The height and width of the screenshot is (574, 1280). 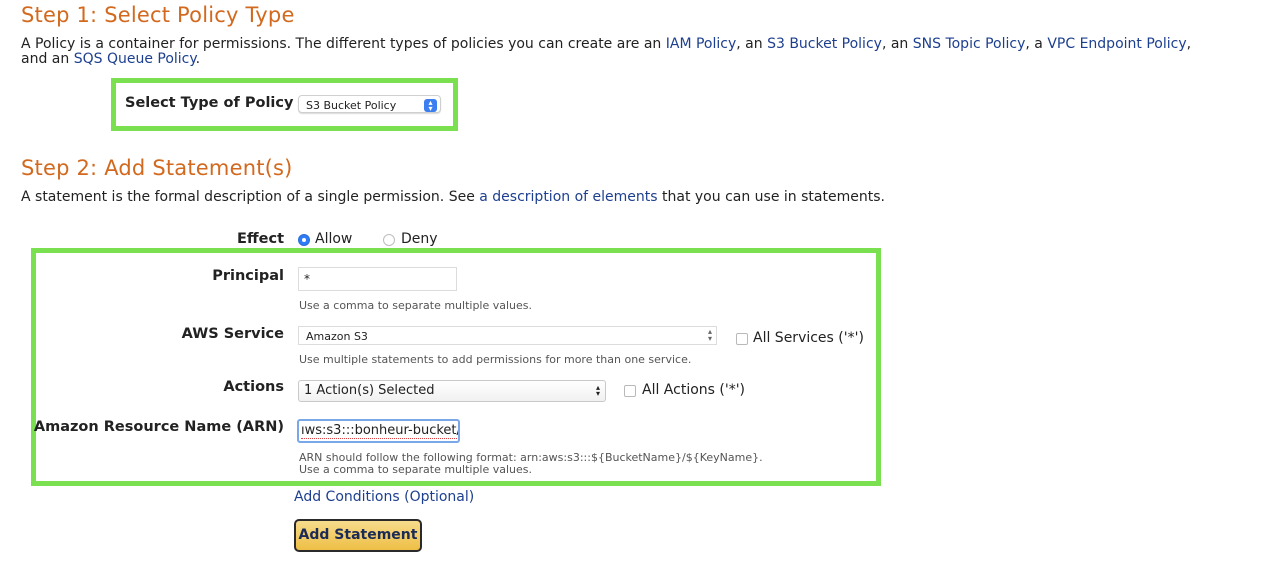 What do you see at coordinates (389, 240) in the screenshot?
I see `effect-deny-radio` at bounding box center [389, 240].